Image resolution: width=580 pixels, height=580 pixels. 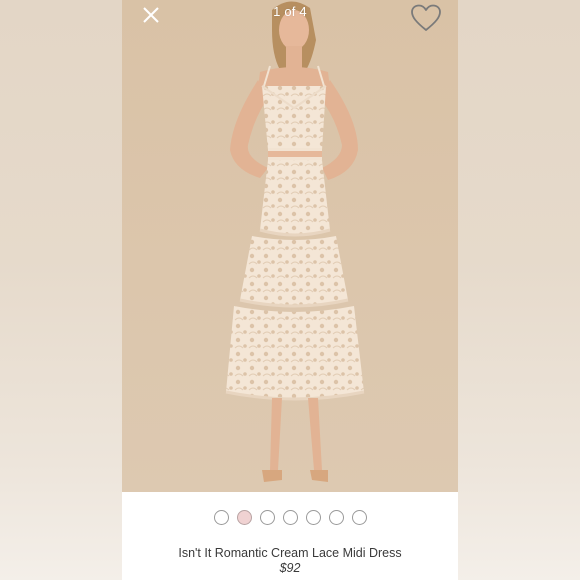 I want to click on image-pagination-dots, so click(x=290, y=517).